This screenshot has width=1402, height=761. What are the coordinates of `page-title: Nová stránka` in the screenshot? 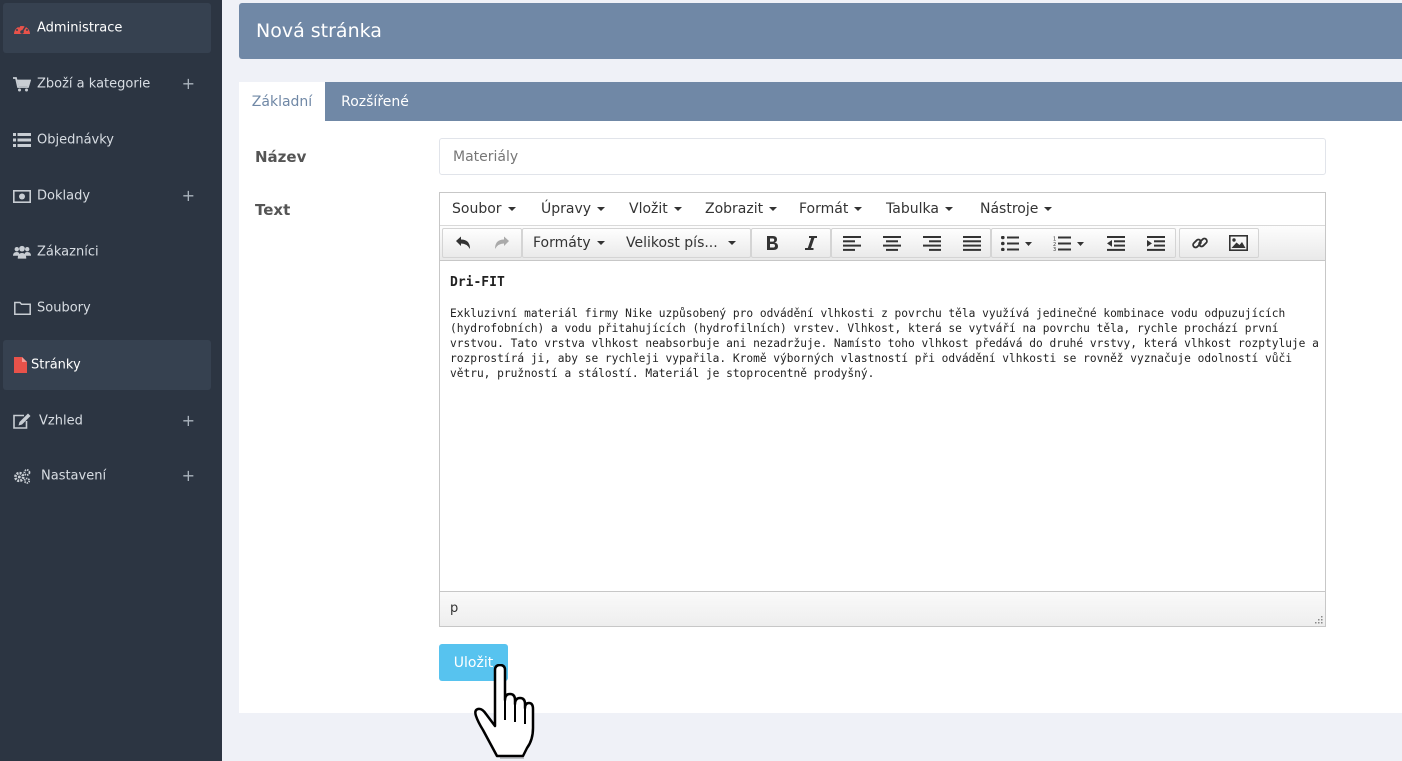 It's located at (820, 31).